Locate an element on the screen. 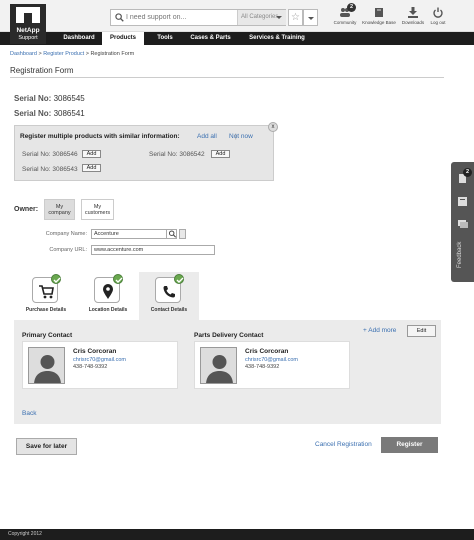 The height and width of the screenshot is (540, 474). rail-notifications-button: 2 is located at coordinates (464, 176).